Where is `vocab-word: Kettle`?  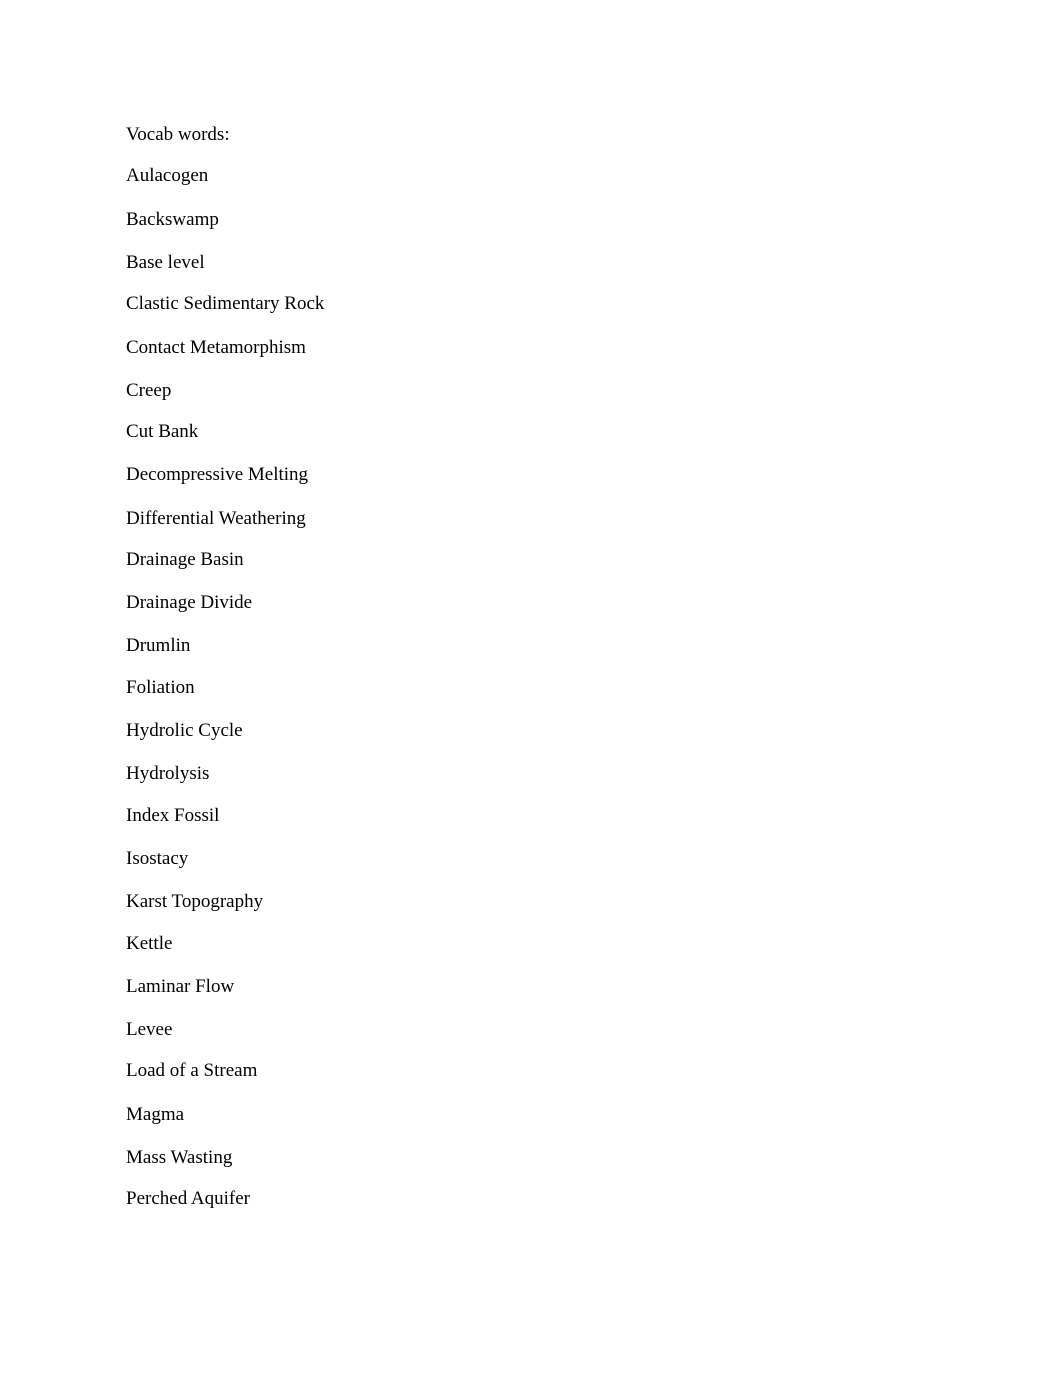 vocab-word: Kettle is located at coordinates (149, 943).